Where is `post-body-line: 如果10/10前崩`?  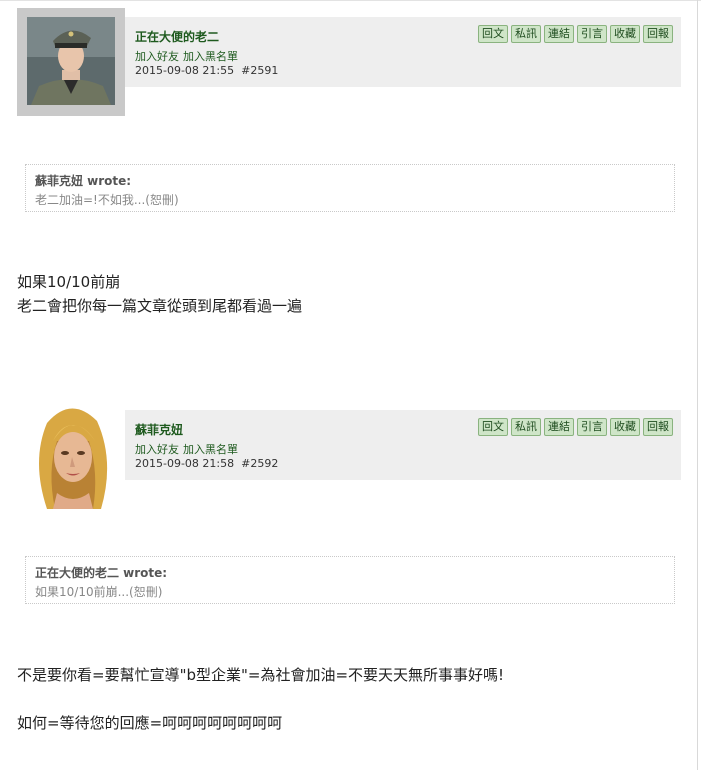
post-body-line: 如果10/10前崩 is located at coordinates (69, 282).